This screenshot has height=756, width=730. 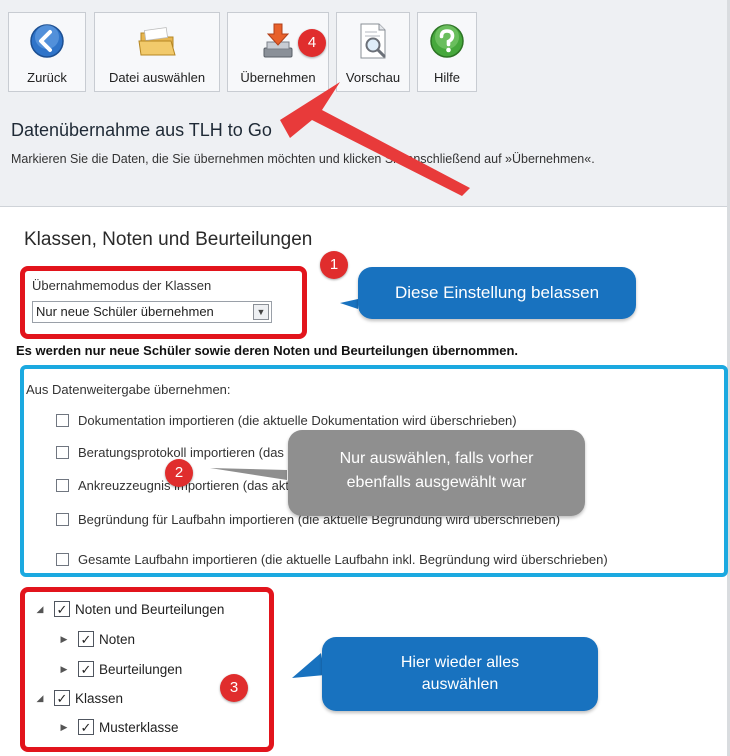 What do you see at coordinates (179, 473) in the screenshot?
I see `step-badge-2: 2` at bounding box center [179, 473].